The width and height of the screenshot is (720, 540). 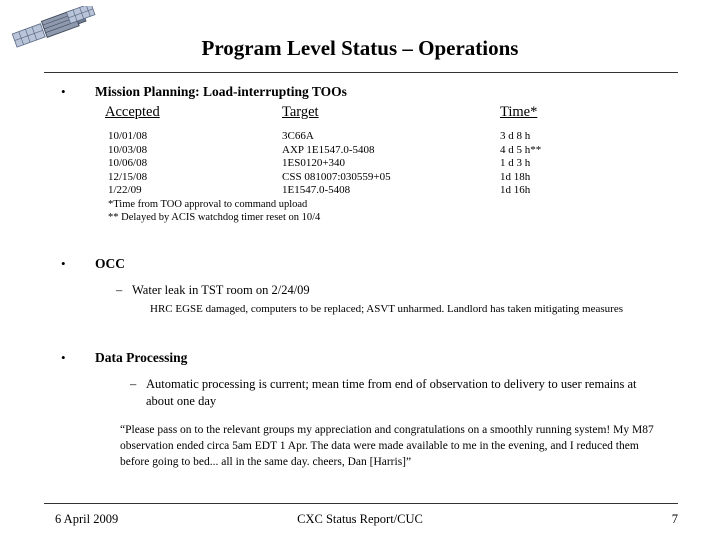 What do you see at coordinates (128, 149) in the screenshot?
I see `cell-accepted: 10/03/08` at bounding box center [128, 149].